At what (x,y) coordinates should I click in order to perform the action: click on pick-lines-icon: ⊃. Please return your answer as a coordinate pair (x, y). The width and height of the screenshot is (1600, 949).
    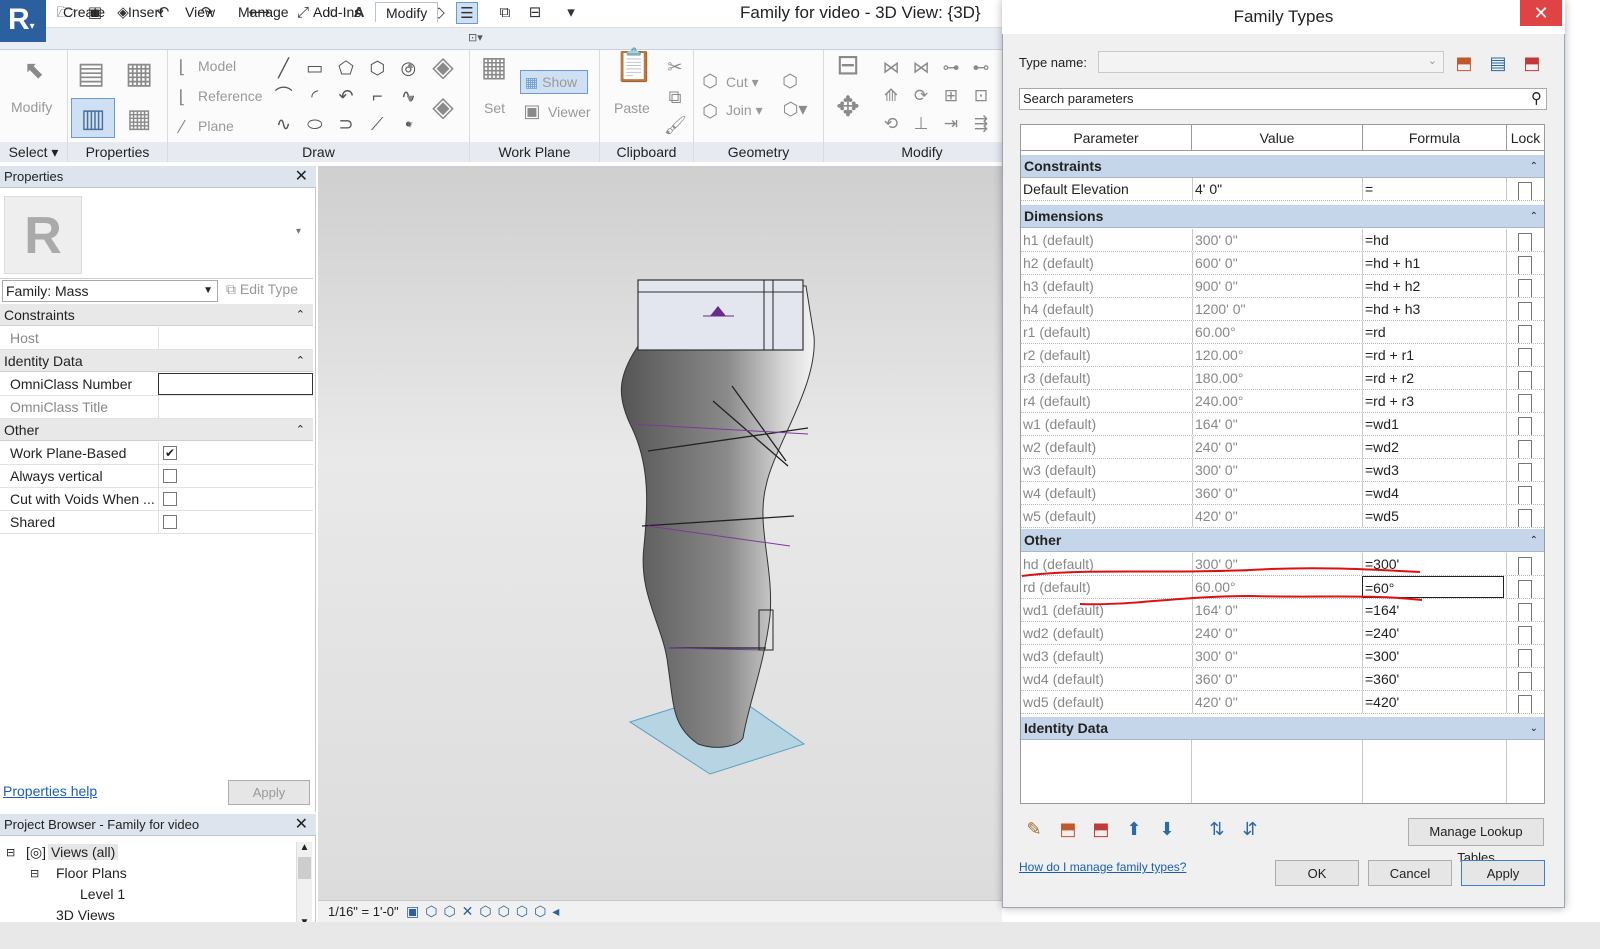
    Looking at the image, I should click on (345, 124).